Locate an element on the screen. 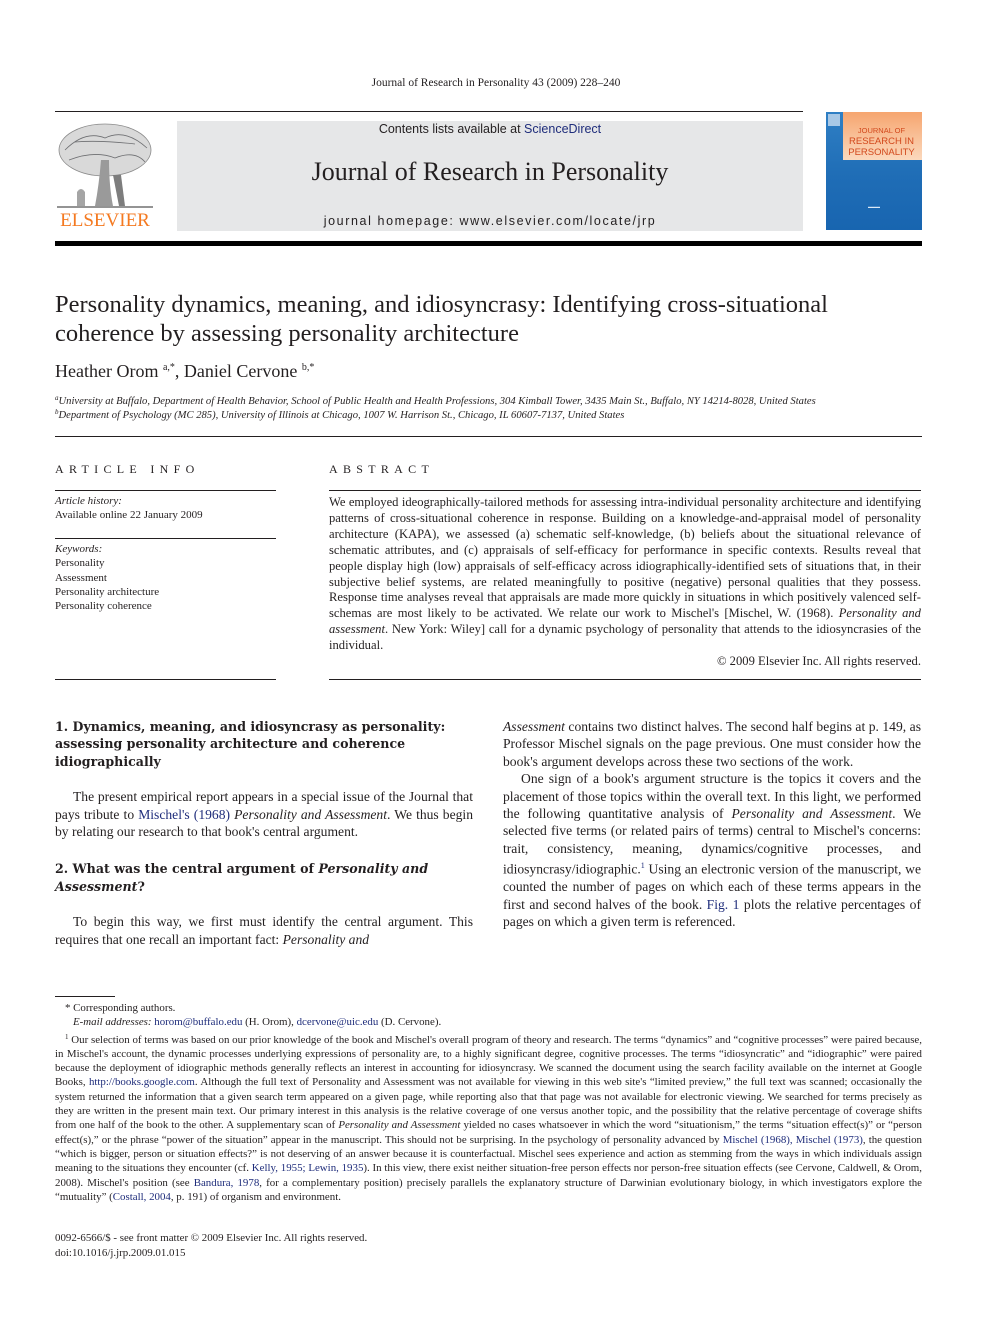 The height and width of the screenshot is (1323, 992). email-owner: (H. Orom), is located at coordinates (269, 1022).